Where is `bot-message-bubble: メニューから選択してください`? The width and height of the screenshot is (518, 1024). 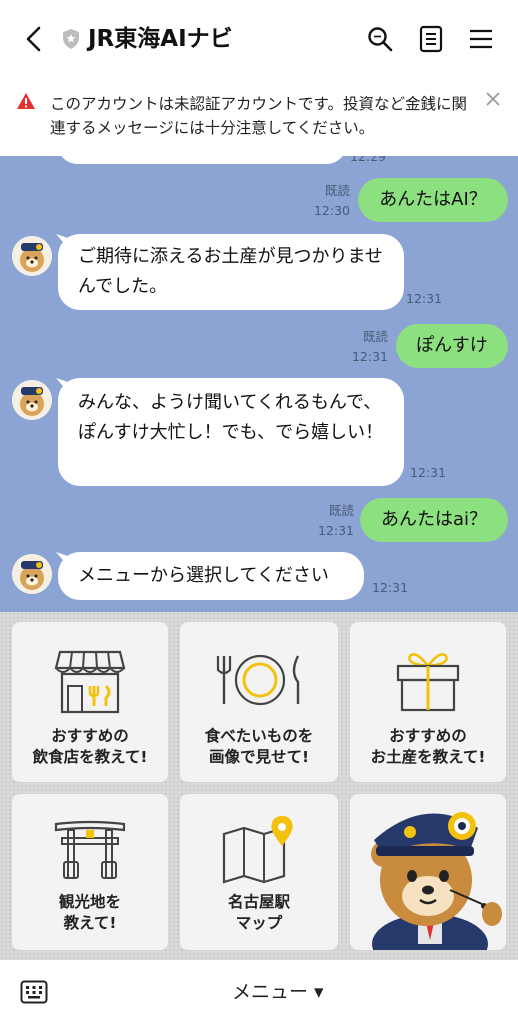
bot-message-bubble: メニューから選択してください is located at coordinates (211, 576).